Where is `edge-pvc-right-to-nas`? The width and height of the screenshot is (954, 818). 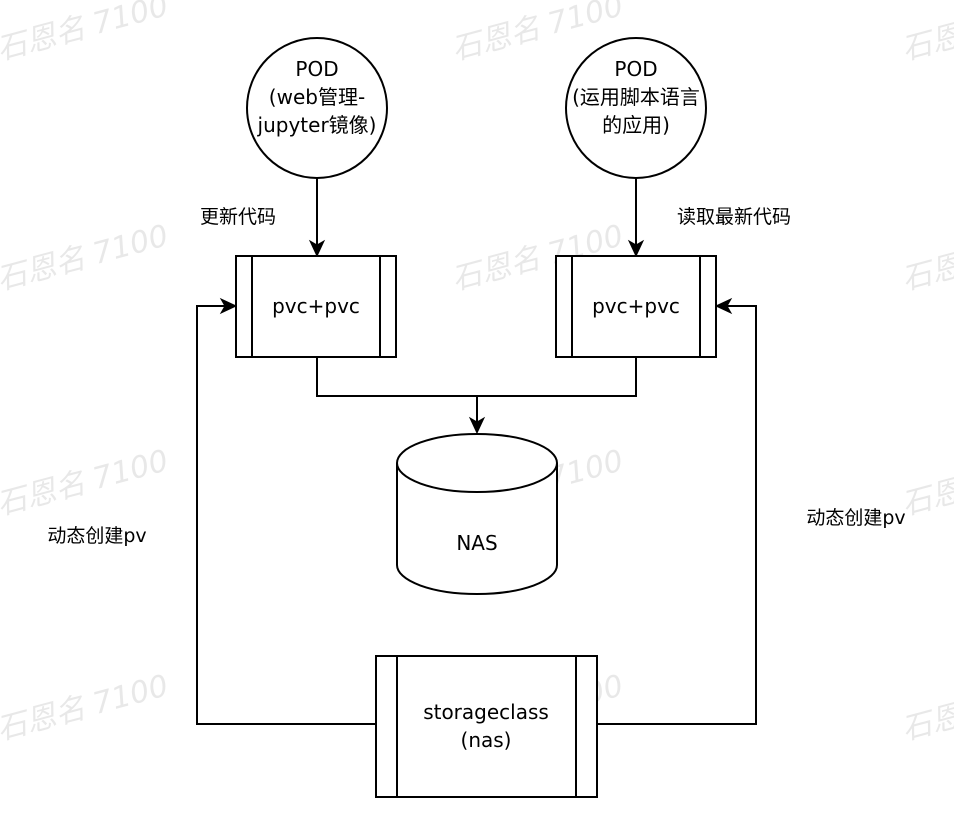
edge-pvc-right-to-nas is located at coordinates (557, 377).